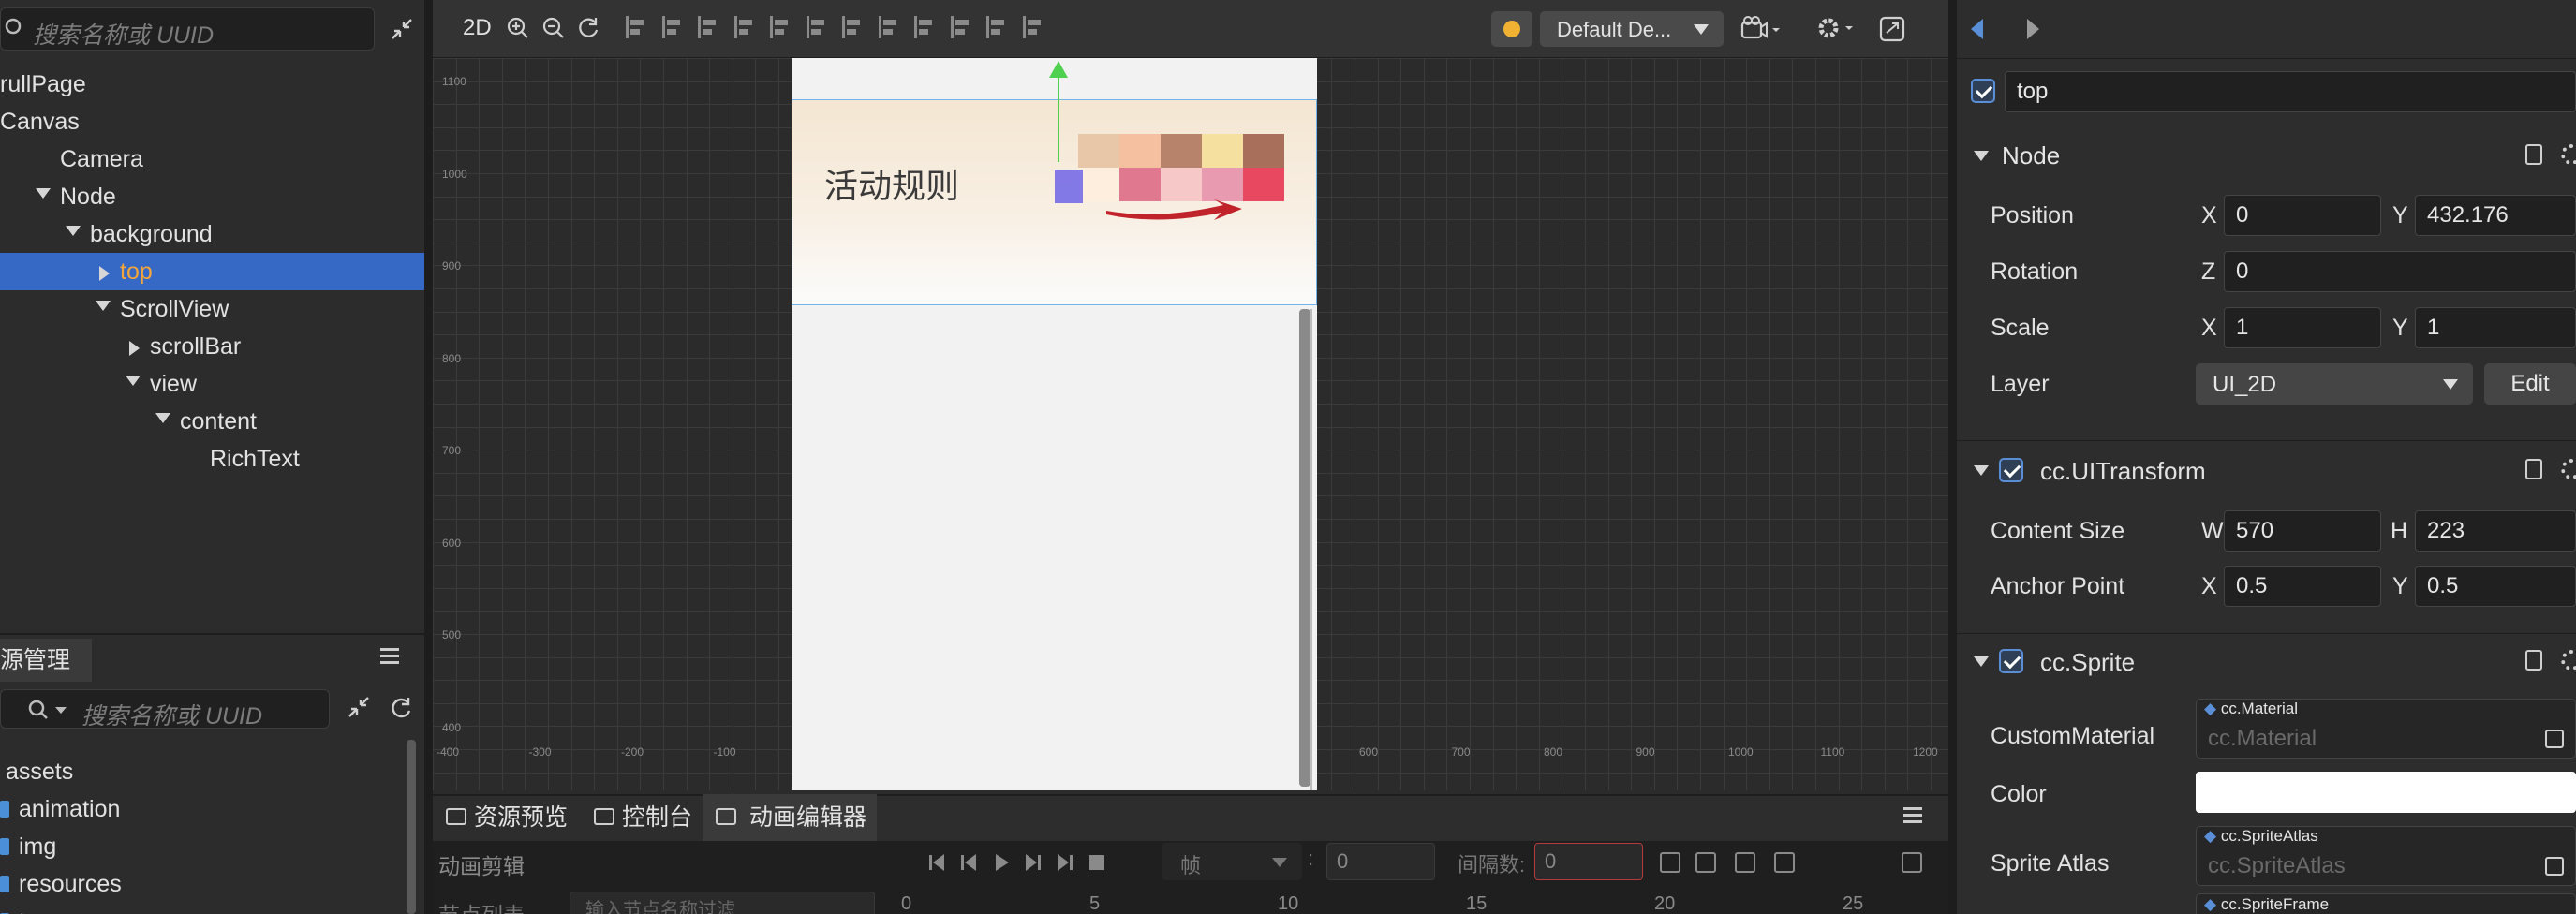 The height and width of the screenshot is (914, 2576). I want to click on sprite-enabled-checkbox, so click(2011, 661).